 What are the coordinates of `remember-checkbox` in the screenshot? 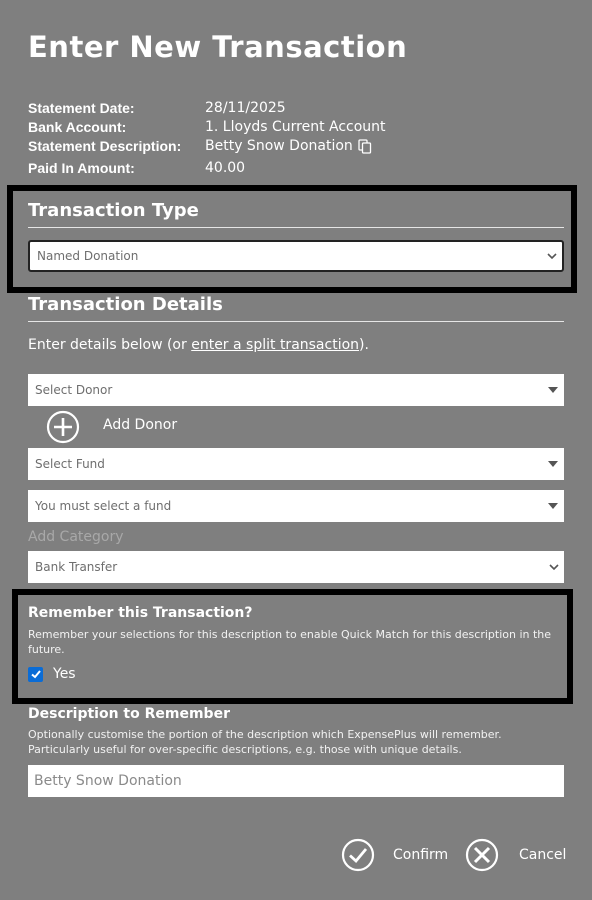 It's located at (35, 674).